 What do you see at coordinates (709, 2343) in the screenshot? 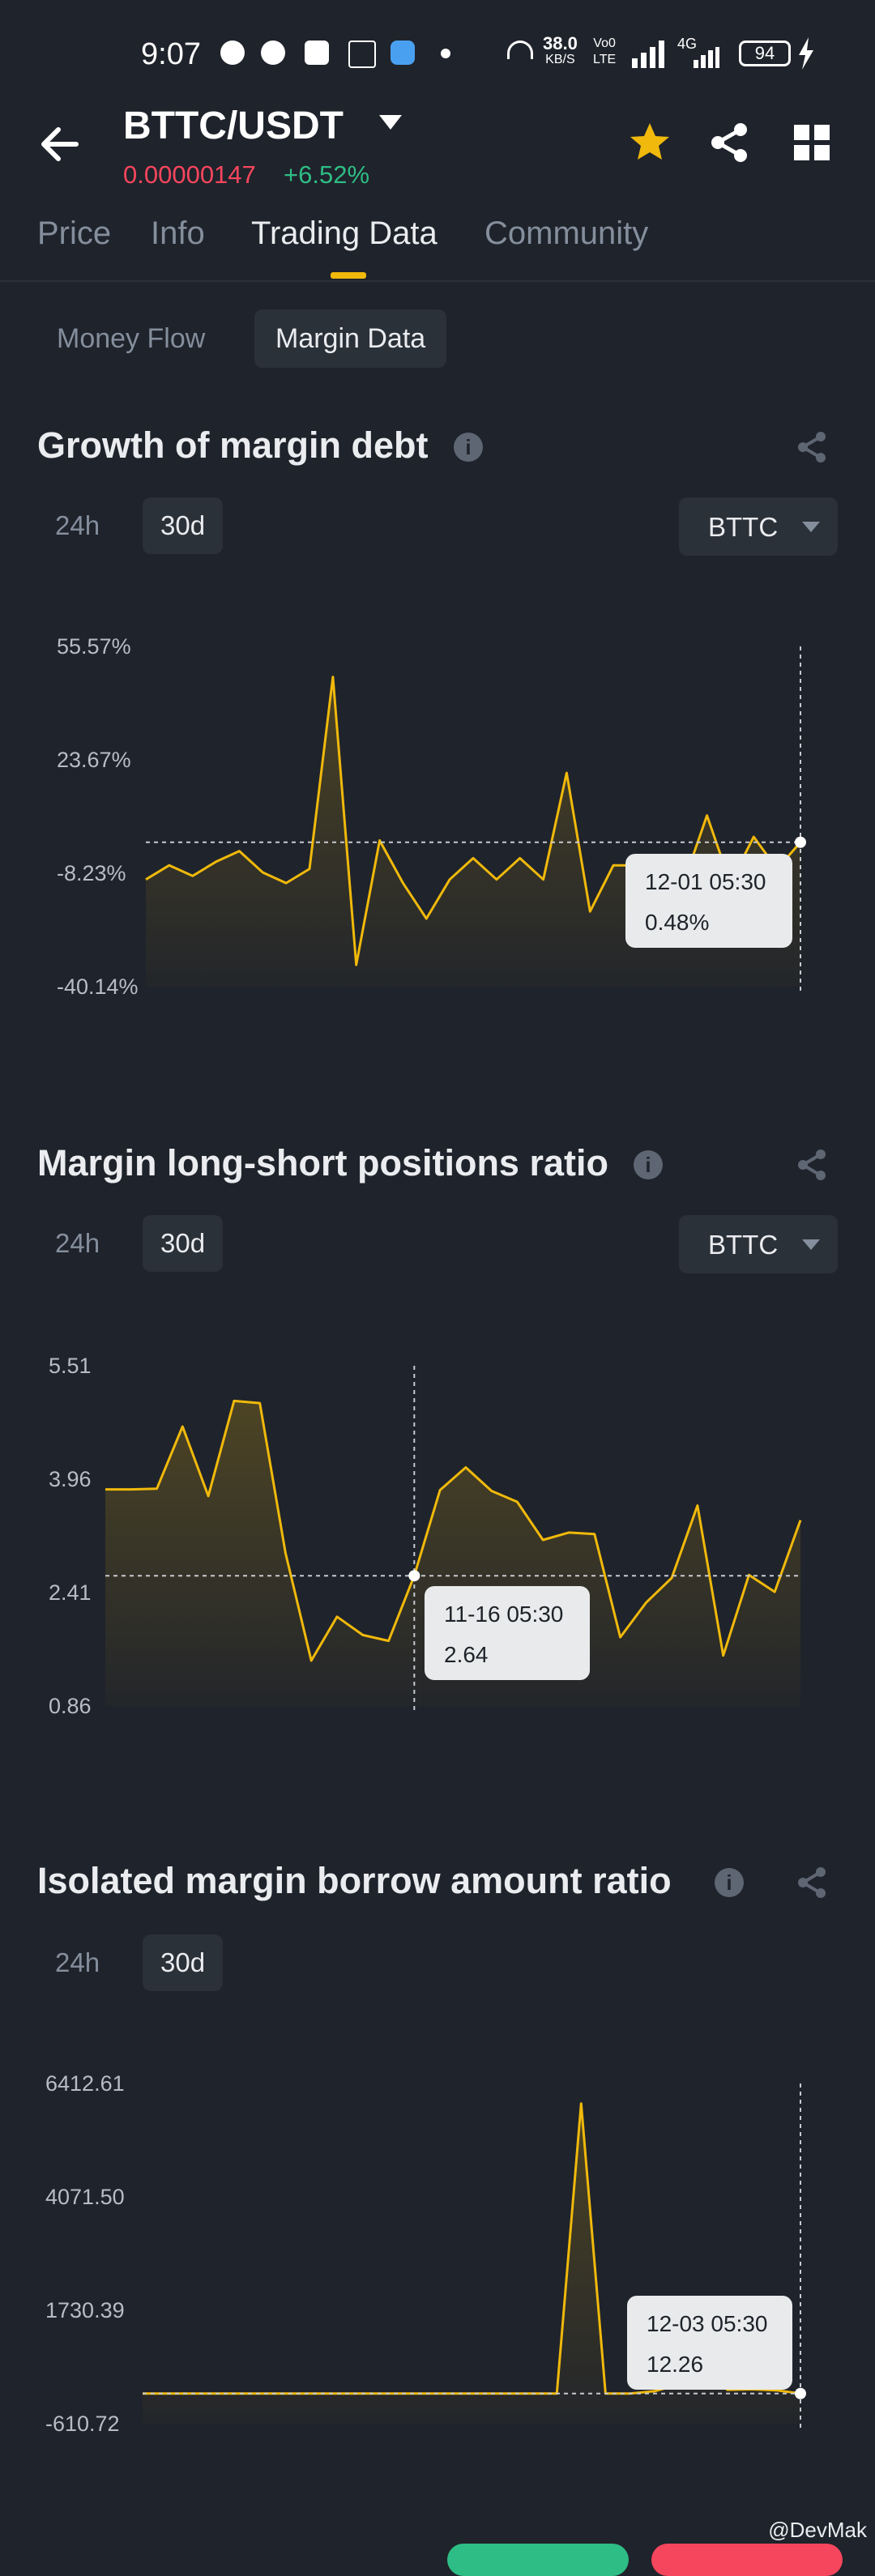
I see `chart-tooltip: 12-03 05:30 12.26` at bounding box center [709, 2343].